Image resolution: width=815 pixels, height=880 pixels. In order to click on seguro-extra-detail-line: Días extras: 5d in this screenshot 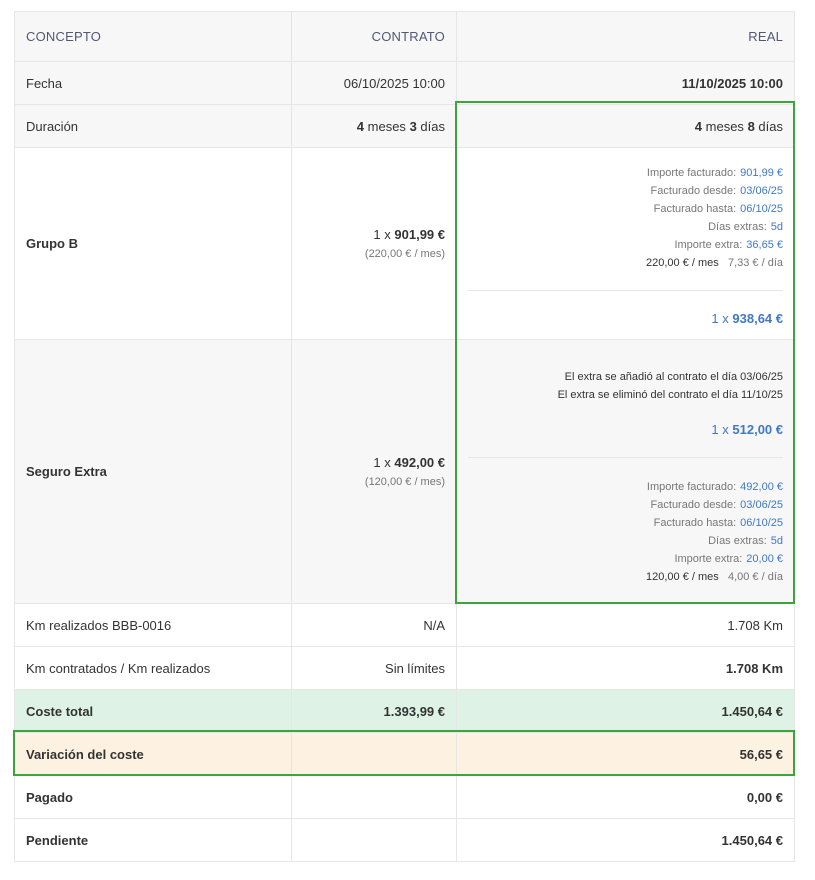, I will do `click(745, 540)`.